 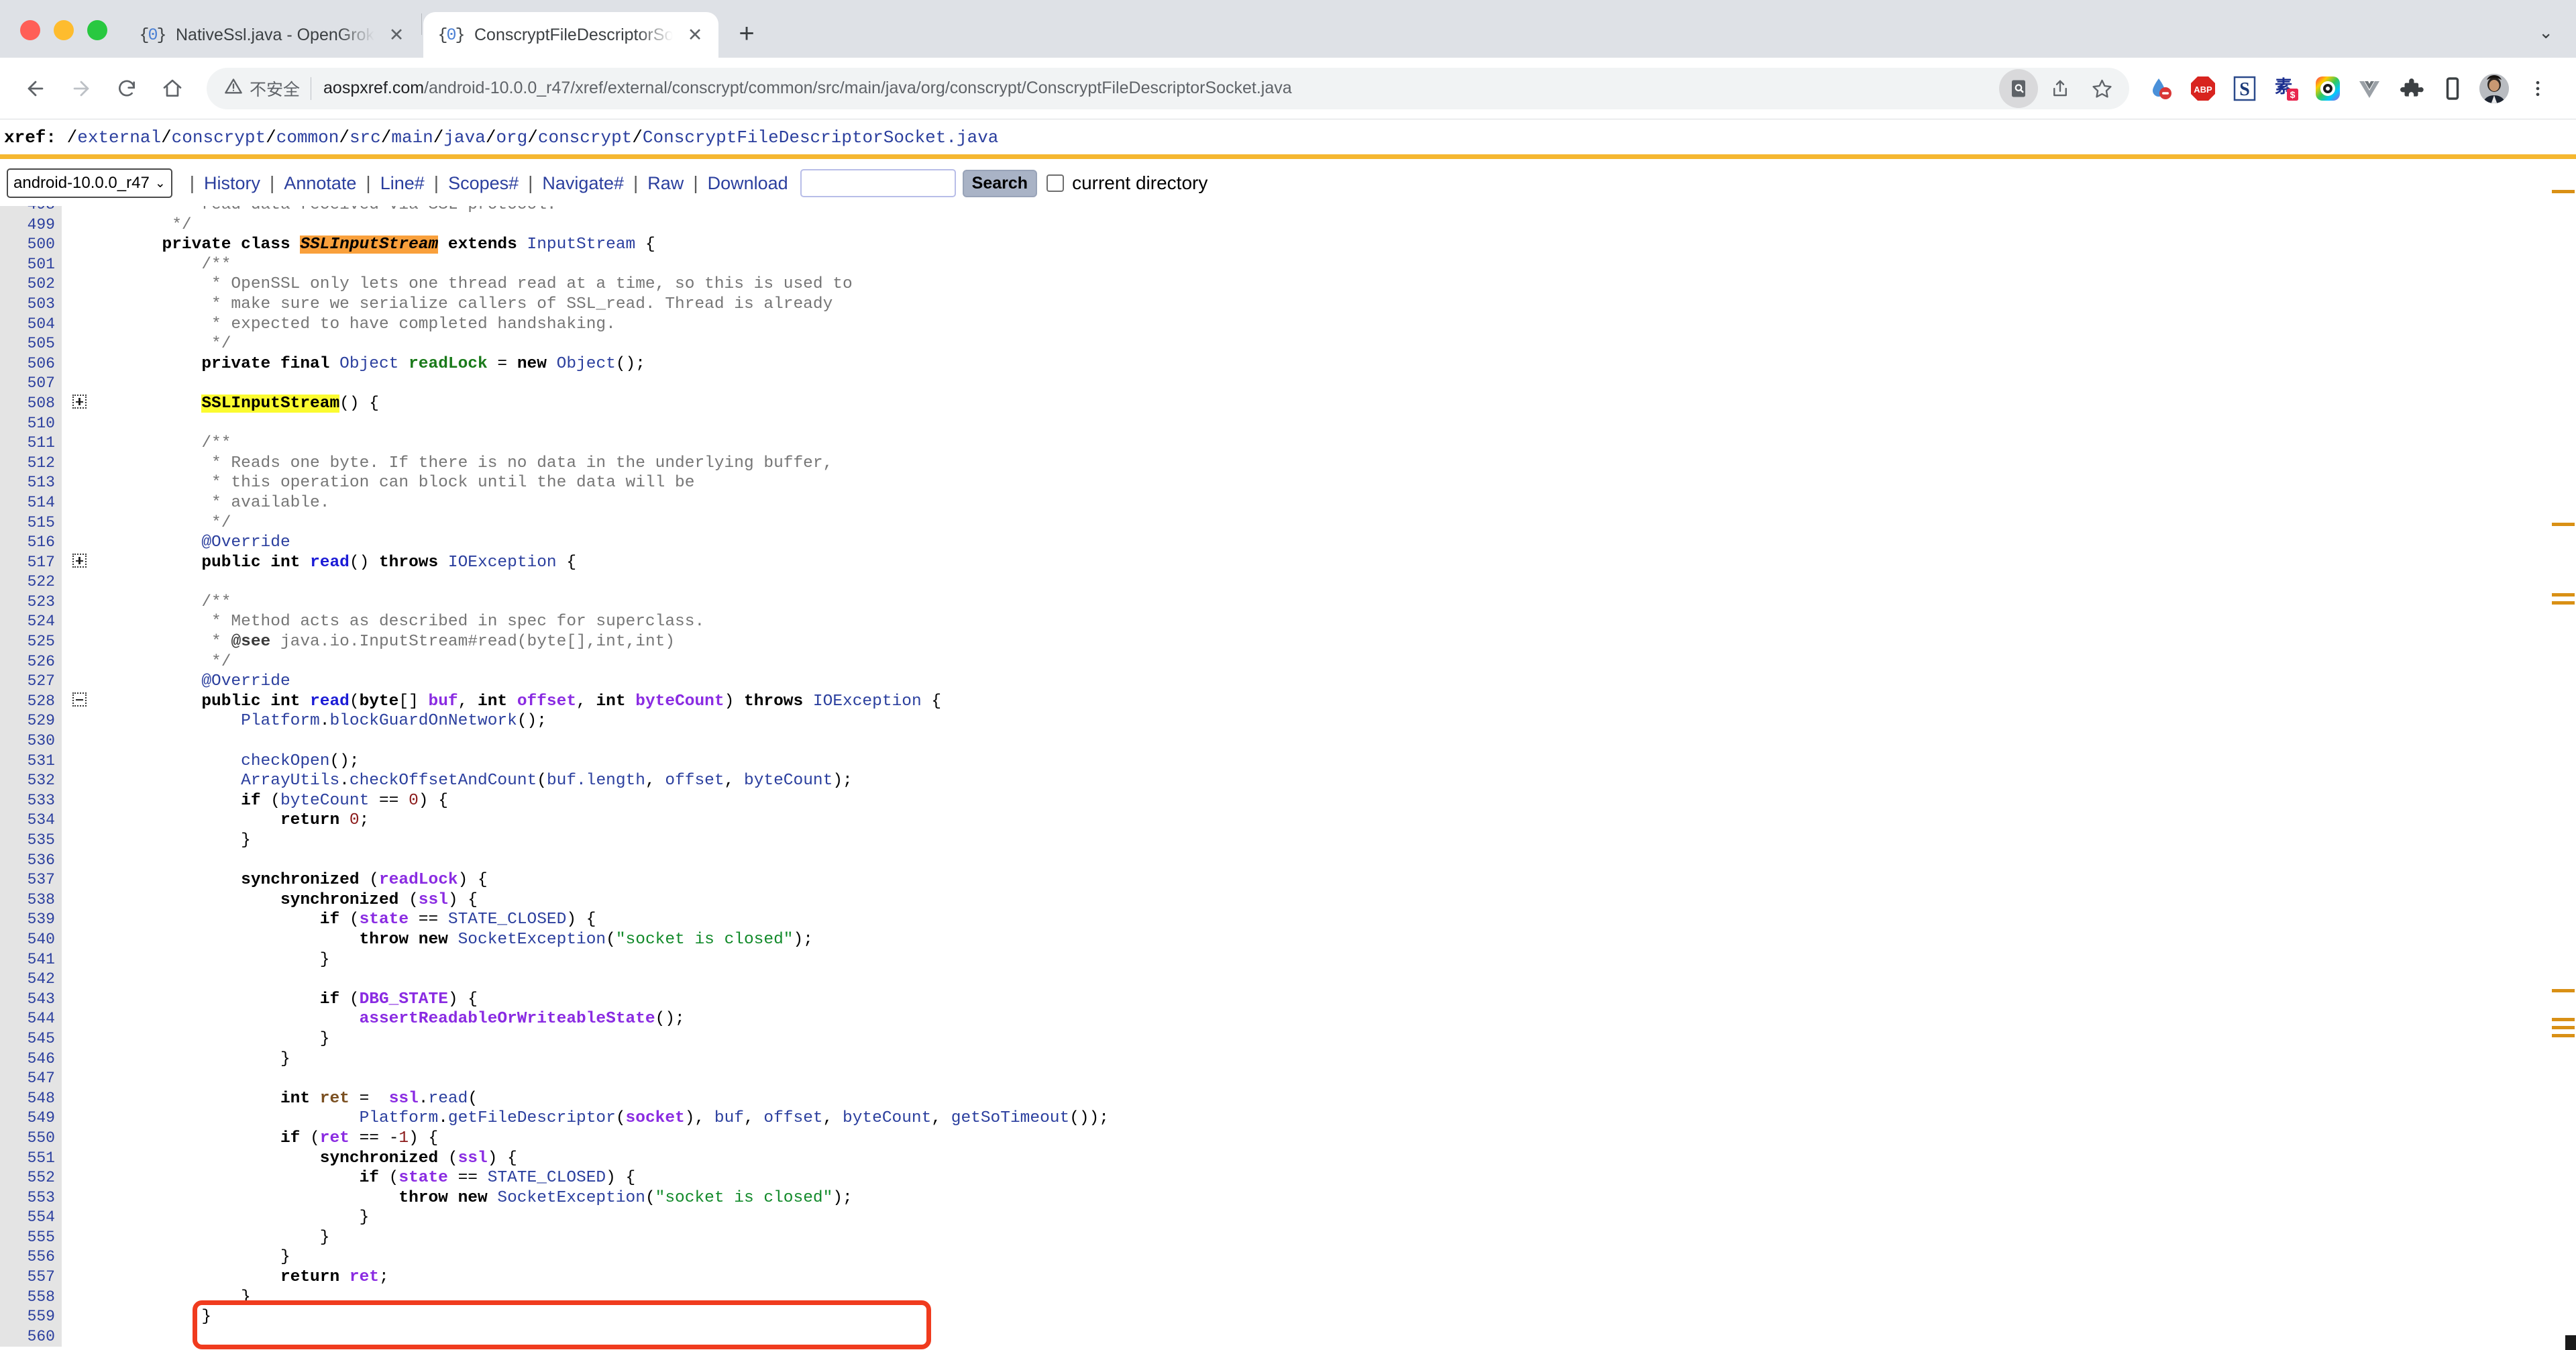 What do you see at coordinates (585, 137) in the screenshot?
I see `breadcrumb-segment: conscrypt` at bounding box center [585, 137].